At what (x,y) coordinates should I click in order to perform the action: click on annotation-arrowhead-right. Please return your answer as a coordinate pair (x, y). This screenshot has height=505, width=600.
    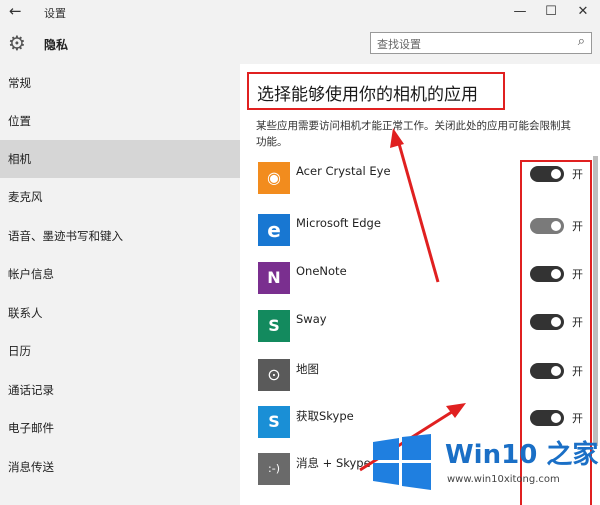
    Looking at the image, I should click on (456, 410).